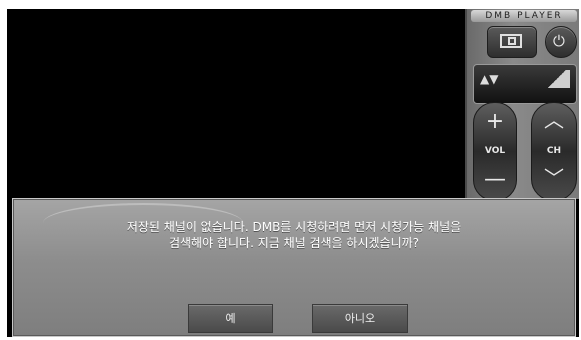  I want to click on power-button: ⏻, so click(561, 42).